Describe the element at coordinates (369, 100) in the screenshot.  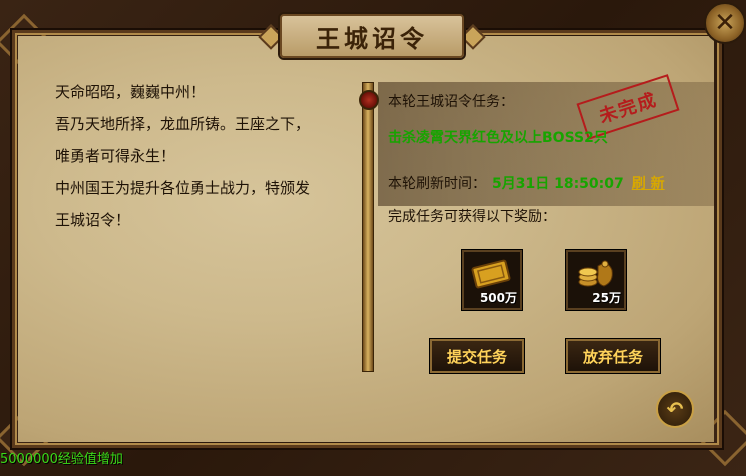
I see `scroll-rod-knob` at that location.